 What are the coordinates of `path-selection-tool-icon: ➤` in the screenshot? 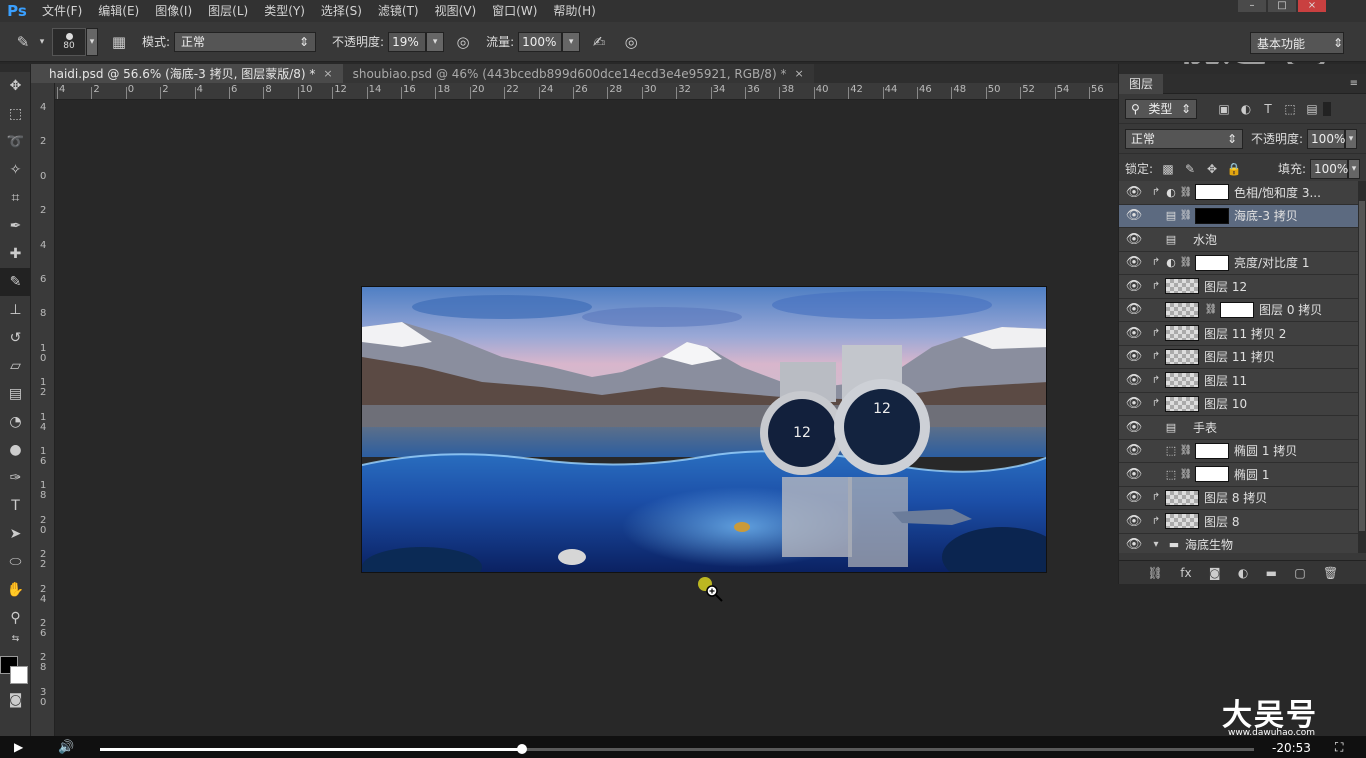 It's located at (15, 534).